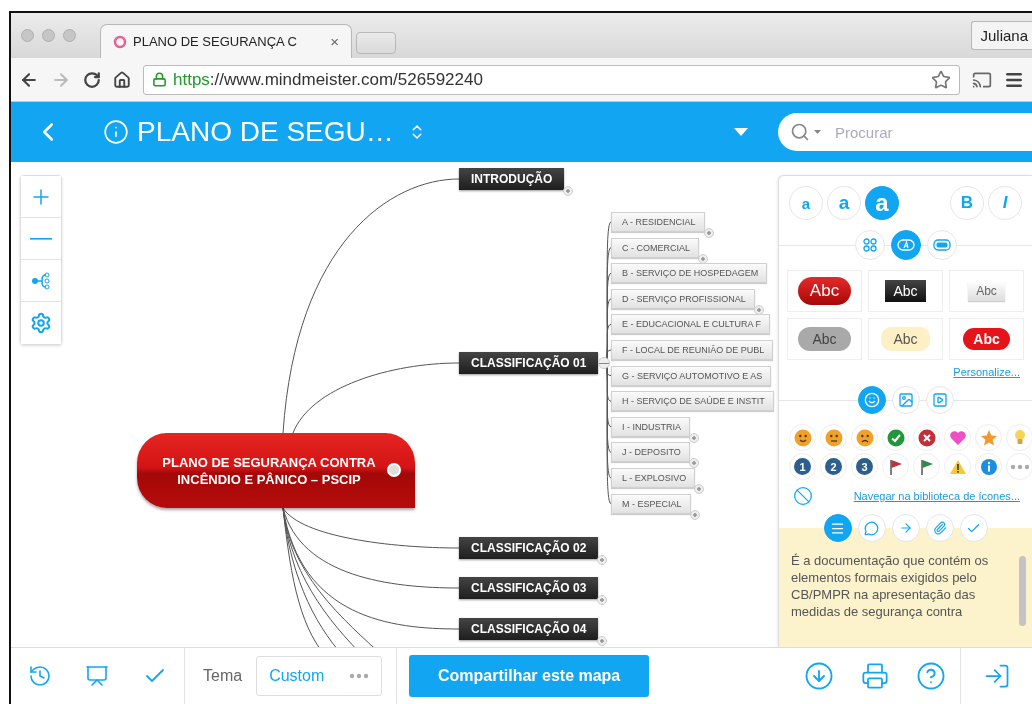 The image size is (1032, 704). I want to click on root-topic: PLANO DE SEGURANÇA CONTRA INCÊNDIO E PÂNICO – PSCIP, so click(276, 470).